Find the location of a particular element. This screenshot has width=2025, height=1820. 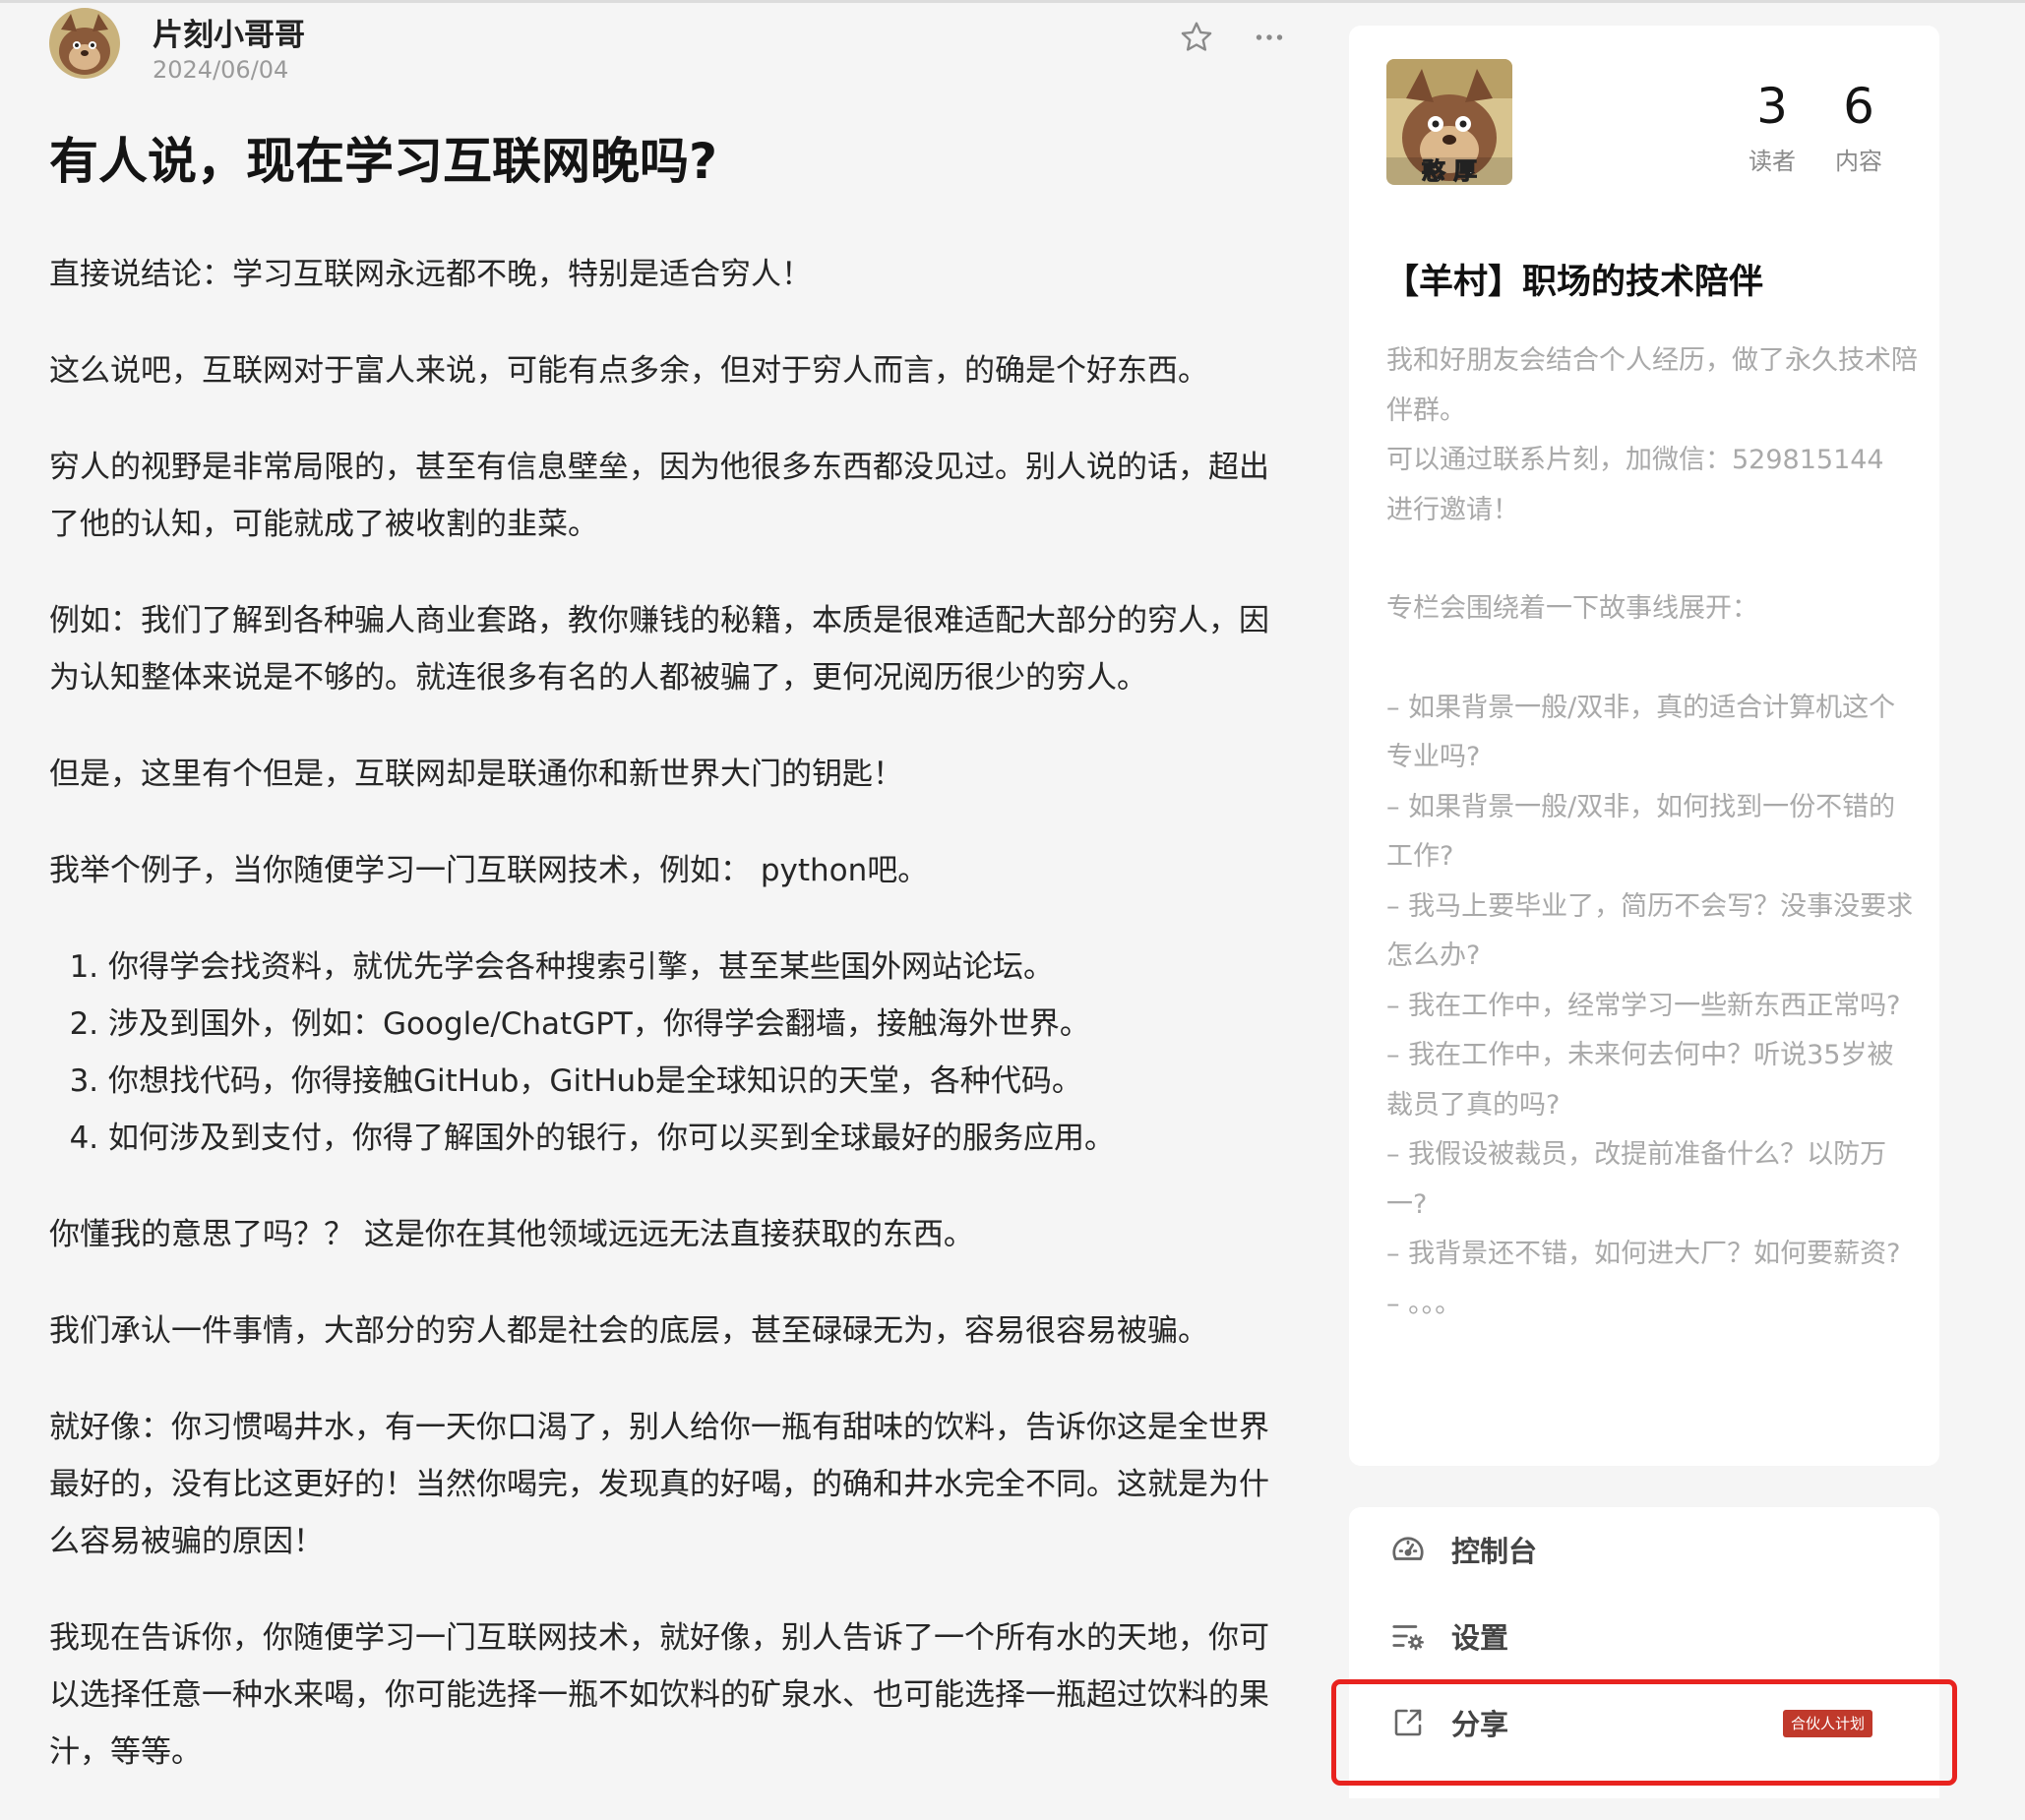

paragraph: 但是，这里有个但是，互联网却是联通你和新世界大门的钥匙！ is located at coordinates (476, 774).